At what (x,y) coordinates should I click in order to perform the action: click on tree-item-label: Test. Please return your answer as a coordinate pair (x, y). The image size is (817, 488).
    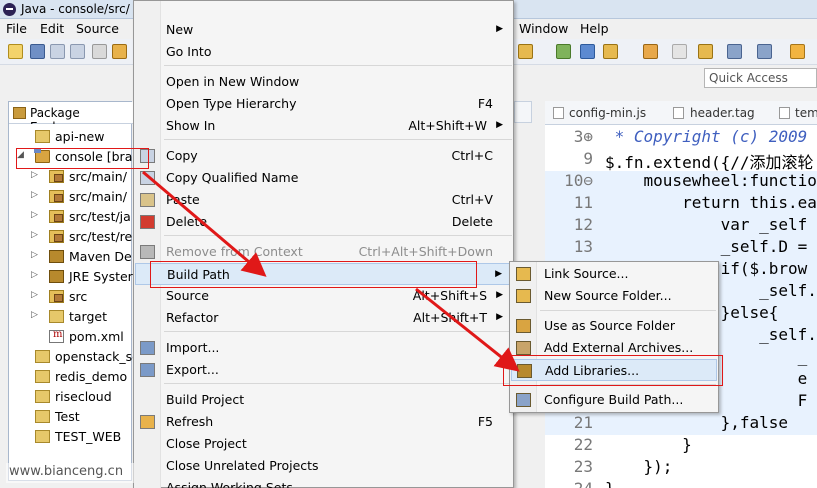
    Looking at the image, I should click on (67, 416).